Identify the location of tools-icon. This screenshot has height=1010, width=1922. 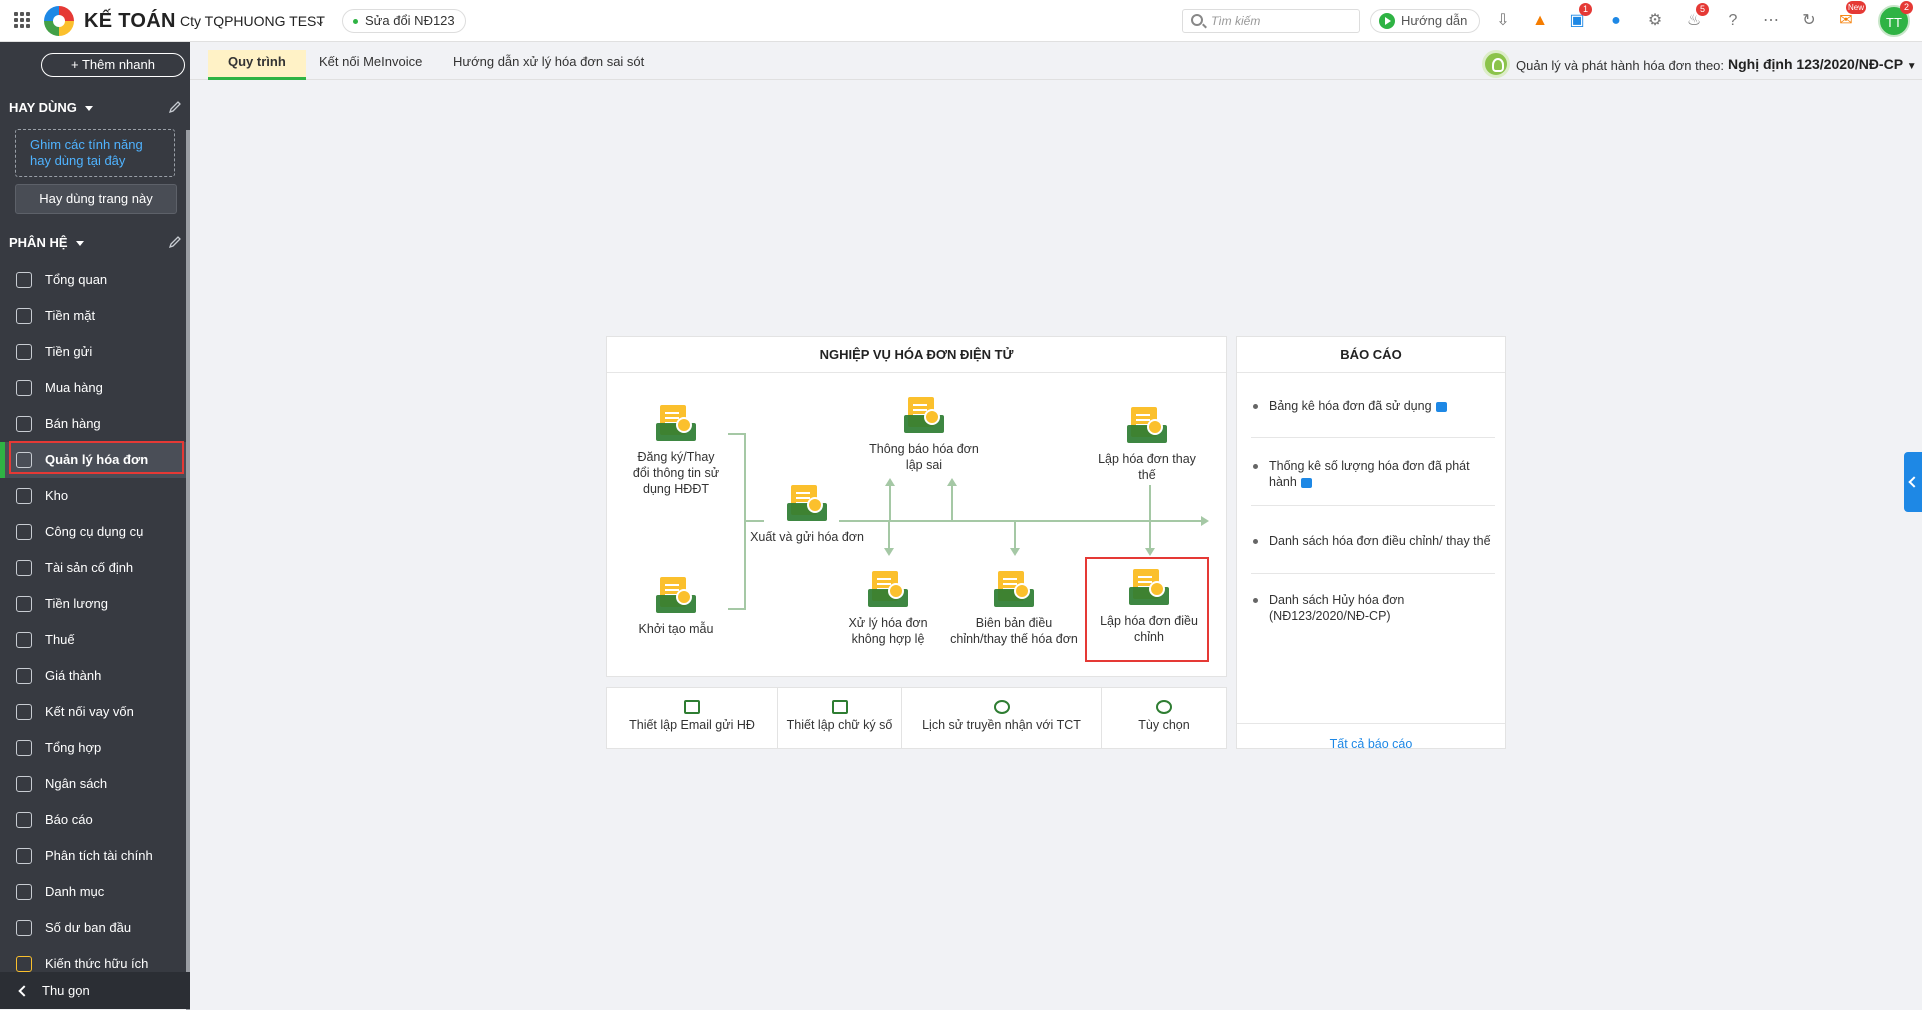
(24, 532).